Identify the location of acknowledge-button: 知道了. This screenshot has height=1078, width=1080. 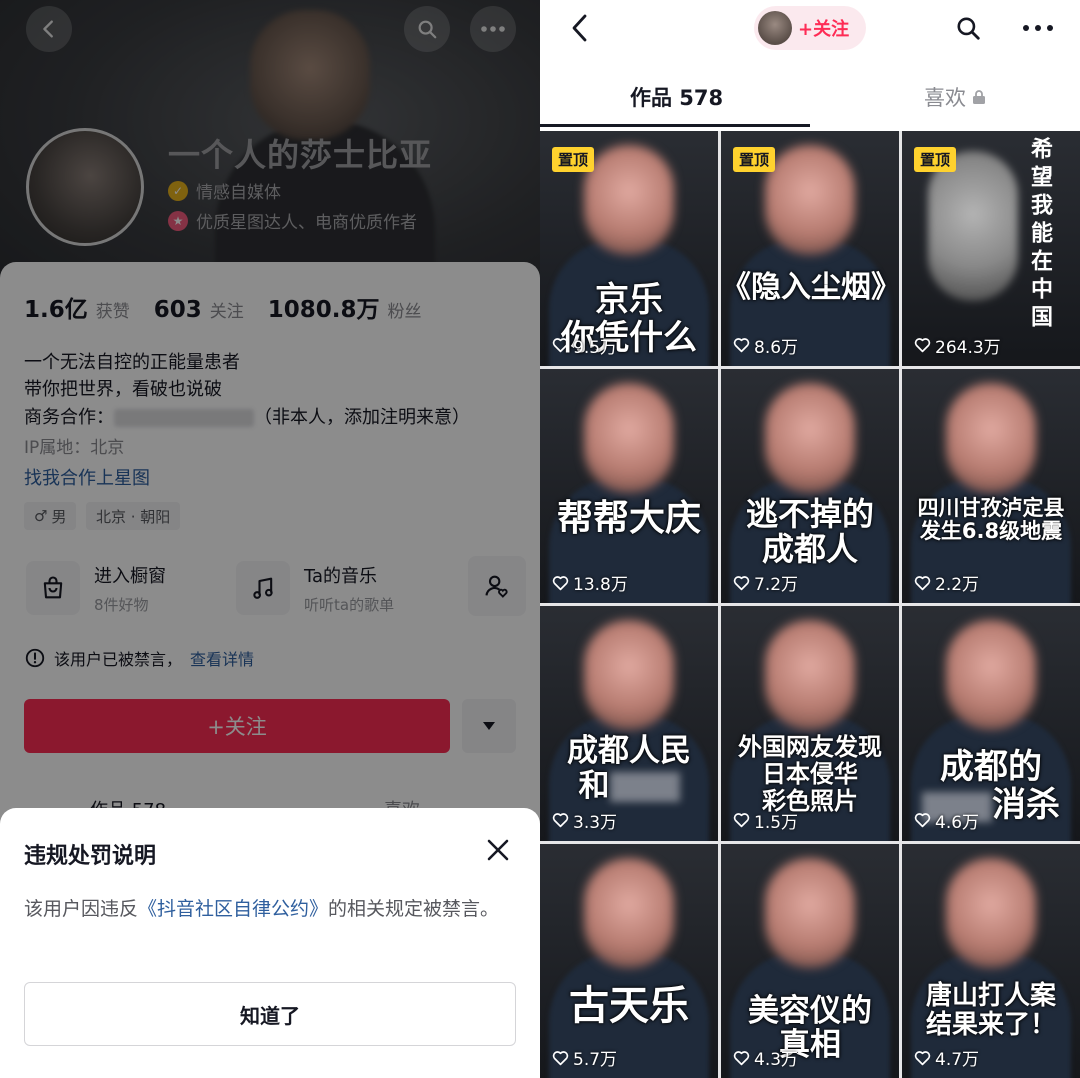
(270, 1014).